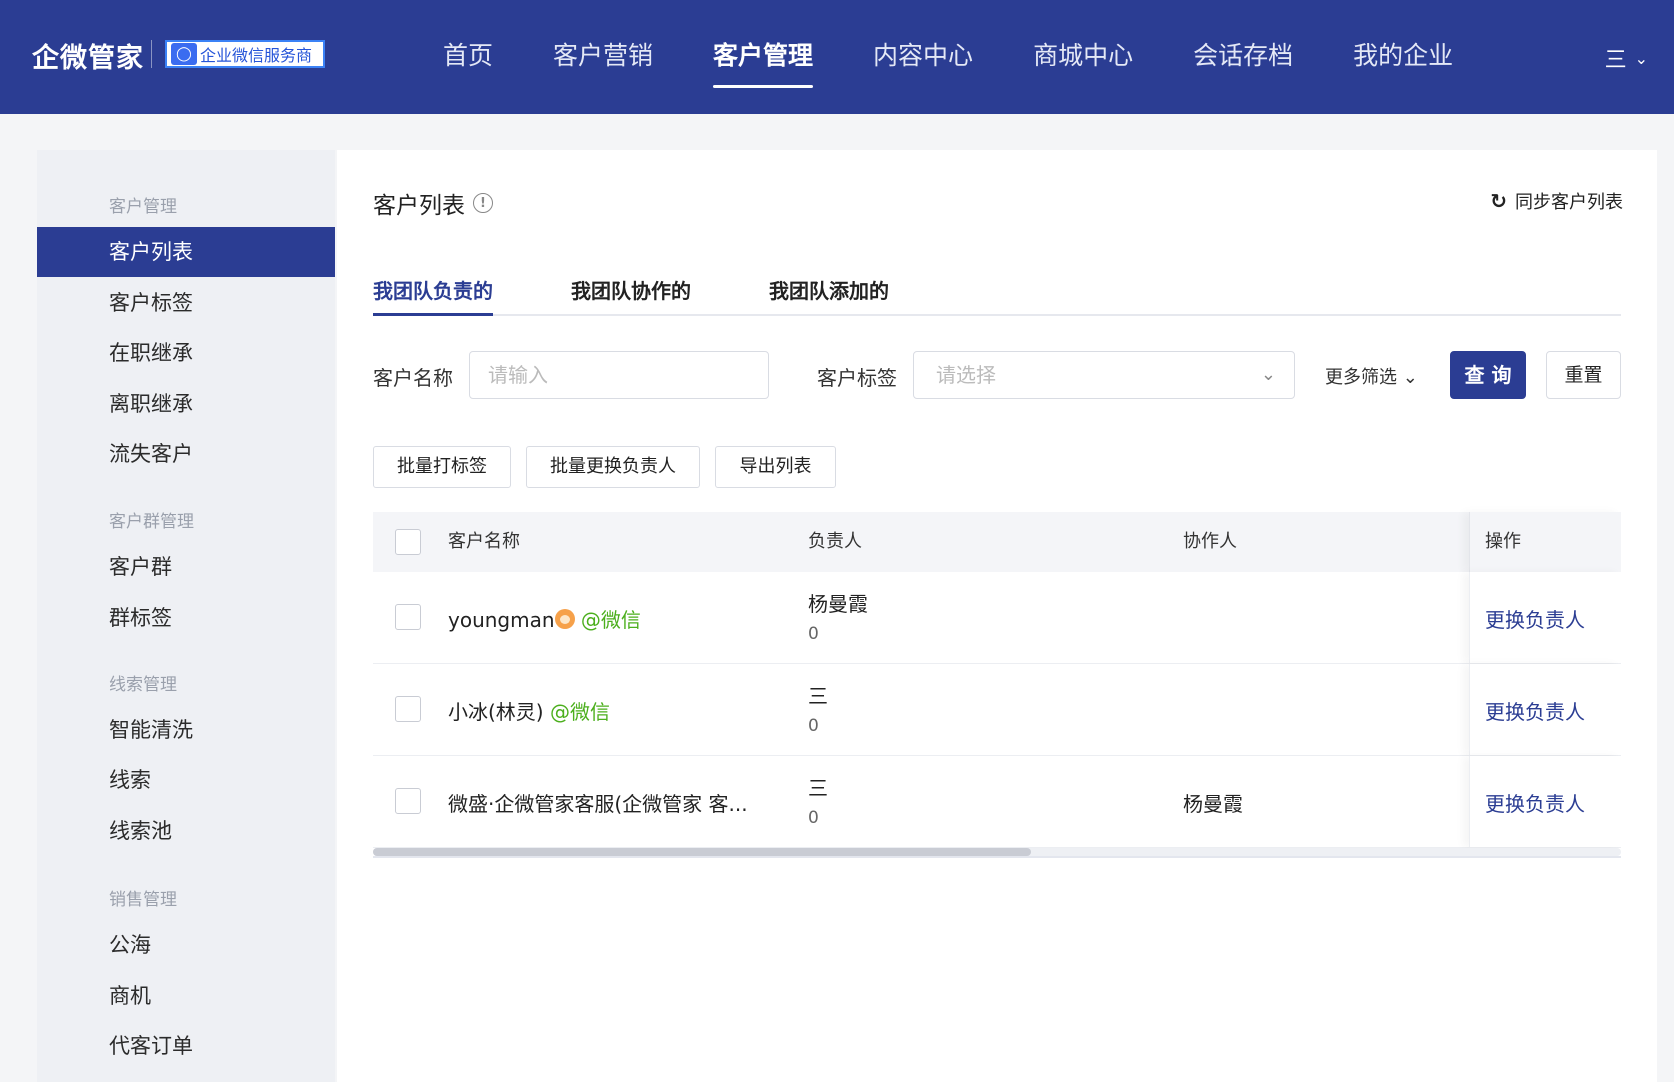 This screenshot has width=1674, height=1082. Describe the element at coordinates (997, 802) in the screenshot. I see `table-row: 微盛·企微管家客服(企微管家 客... 三 0 杨曼霞 更换负责人` at that location.